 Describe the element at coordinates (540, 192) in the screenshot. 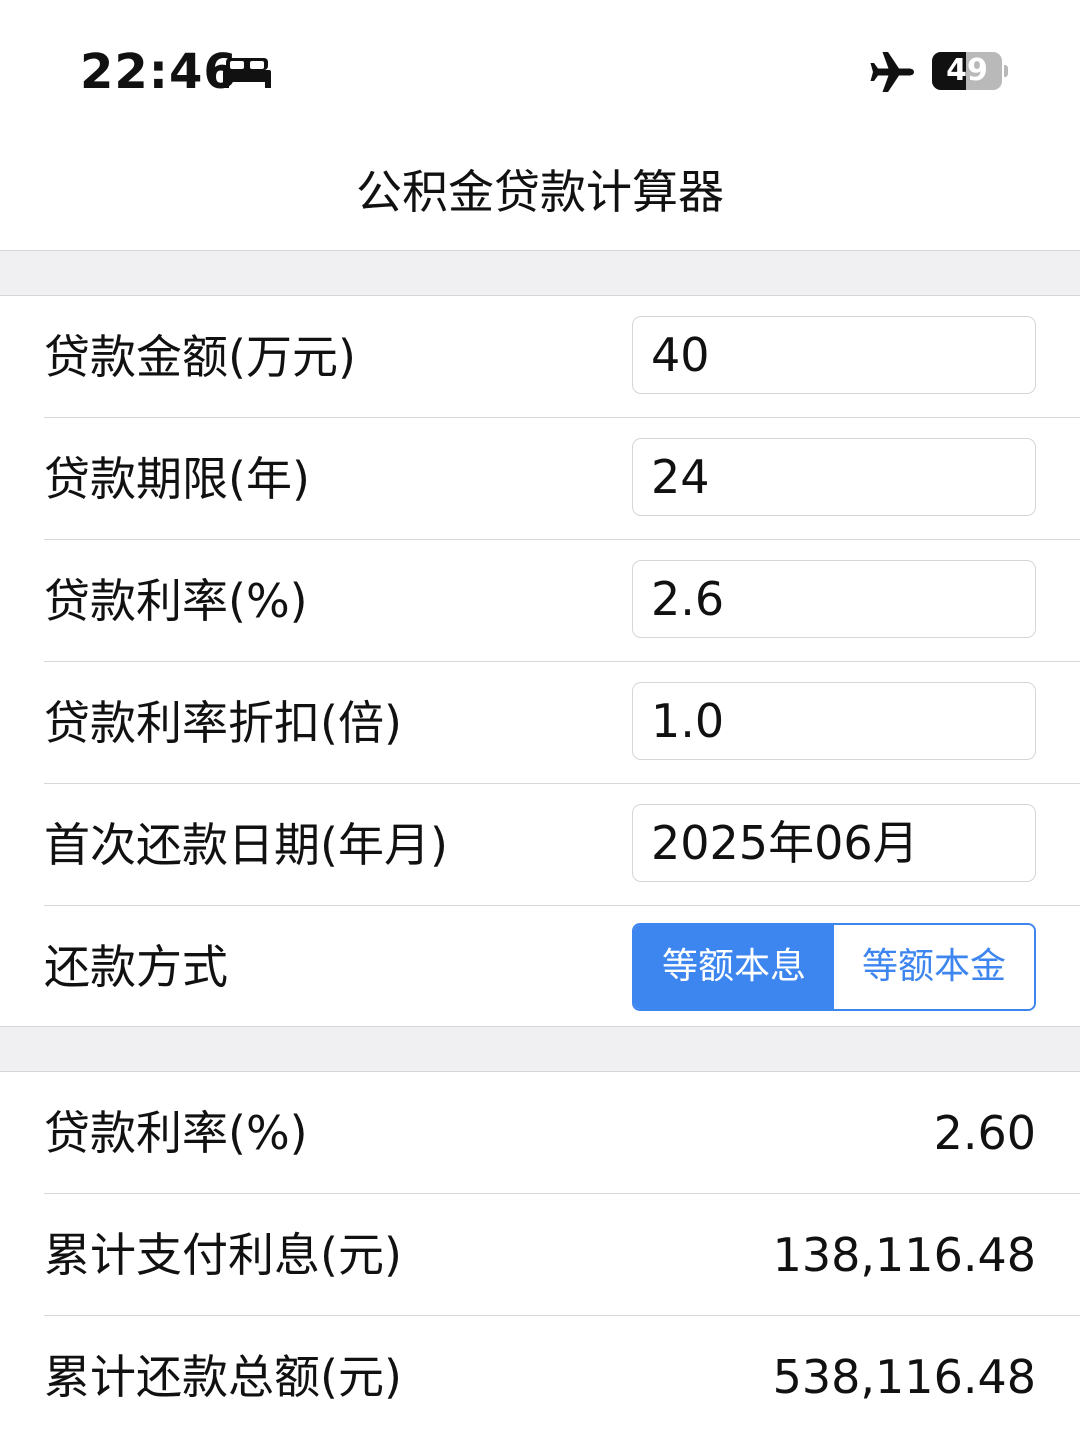

I see `page-title: 公积金贷款计算器` at that location.